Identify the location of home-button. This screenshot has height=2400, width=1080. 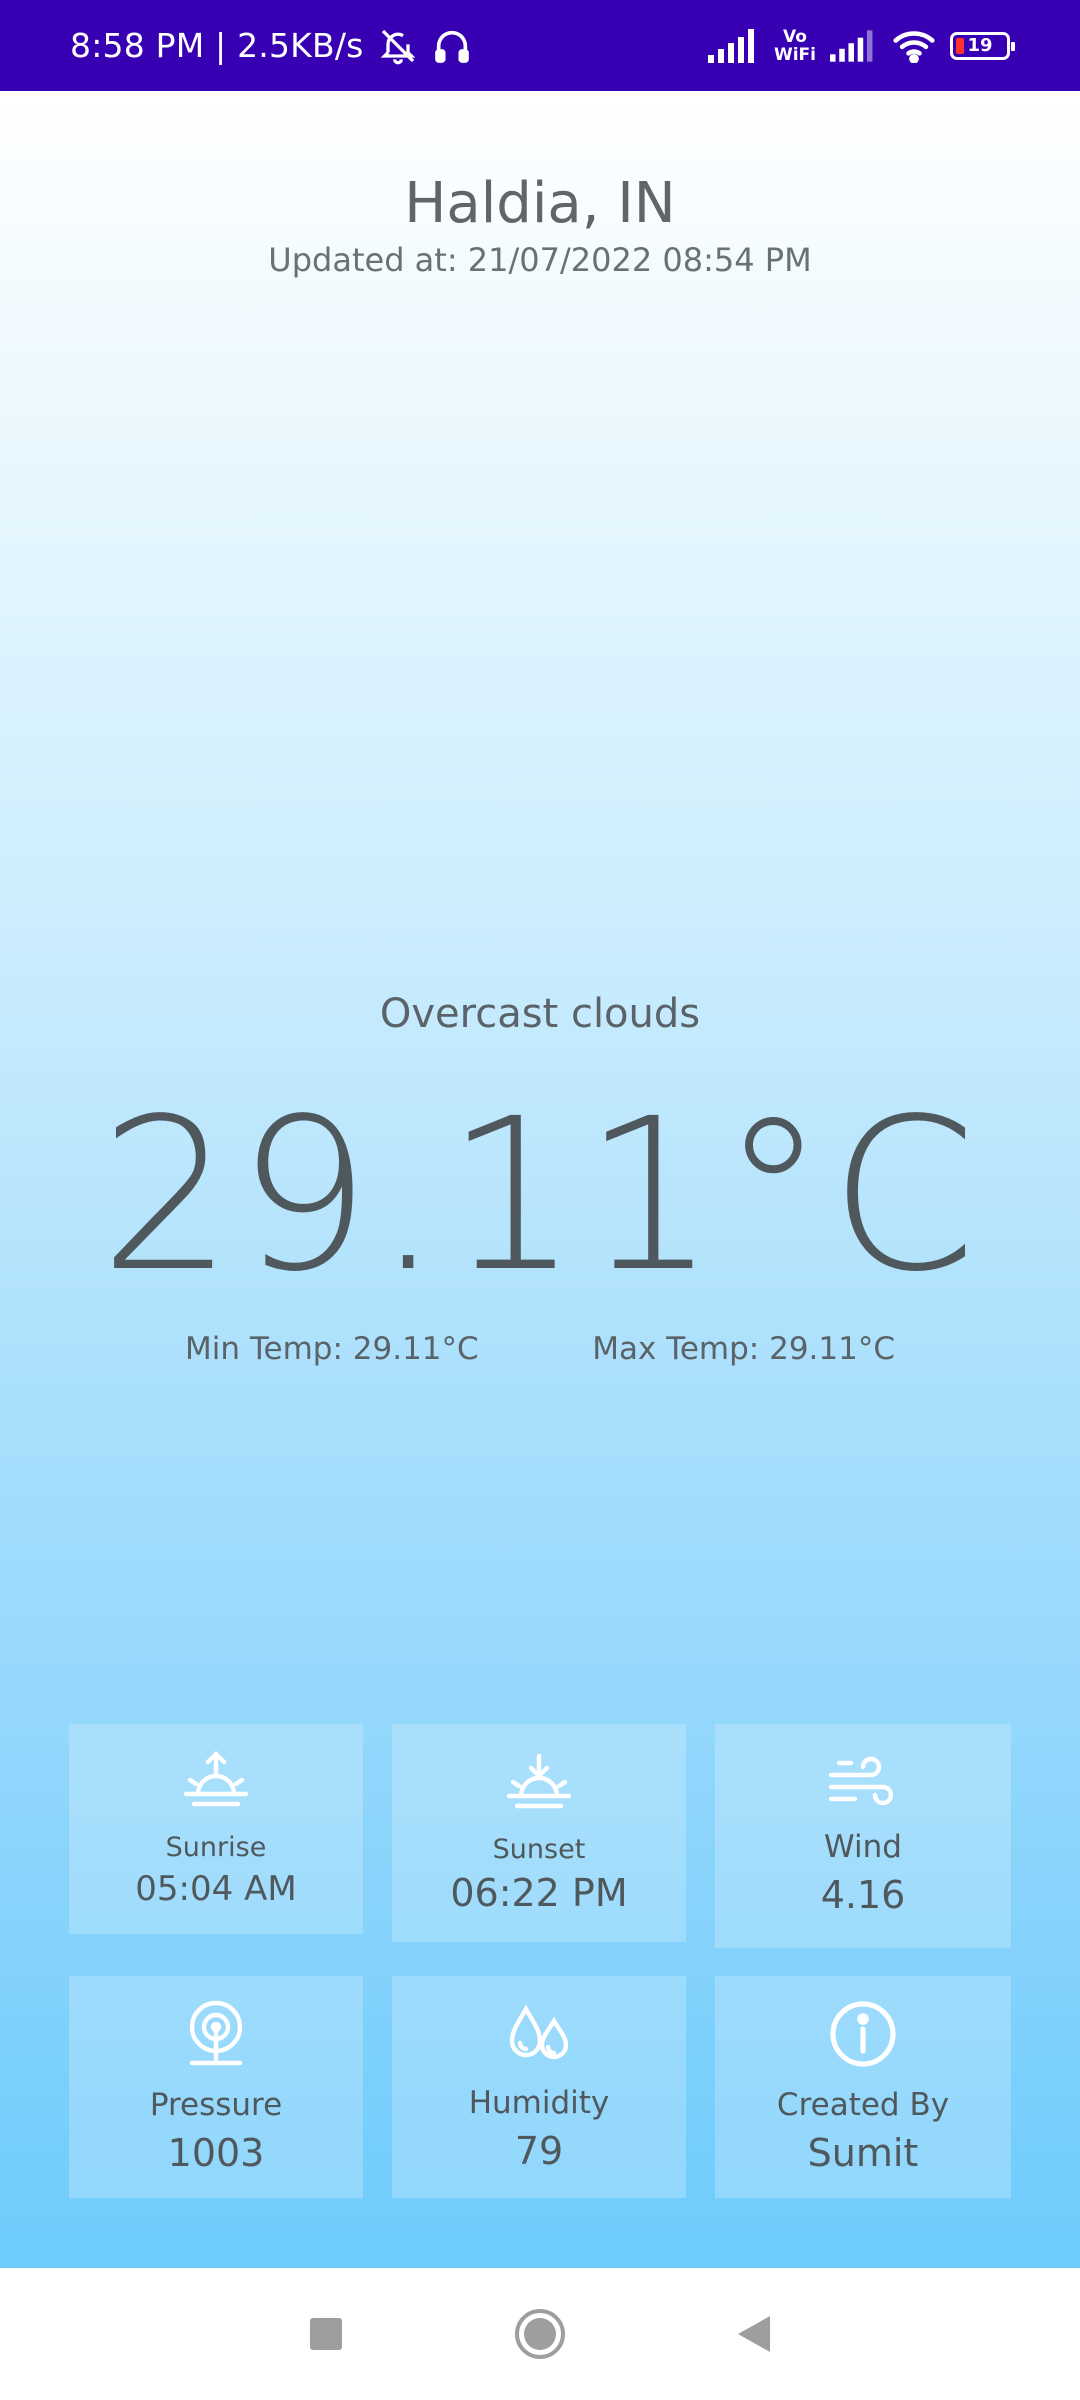
(540, 2334).